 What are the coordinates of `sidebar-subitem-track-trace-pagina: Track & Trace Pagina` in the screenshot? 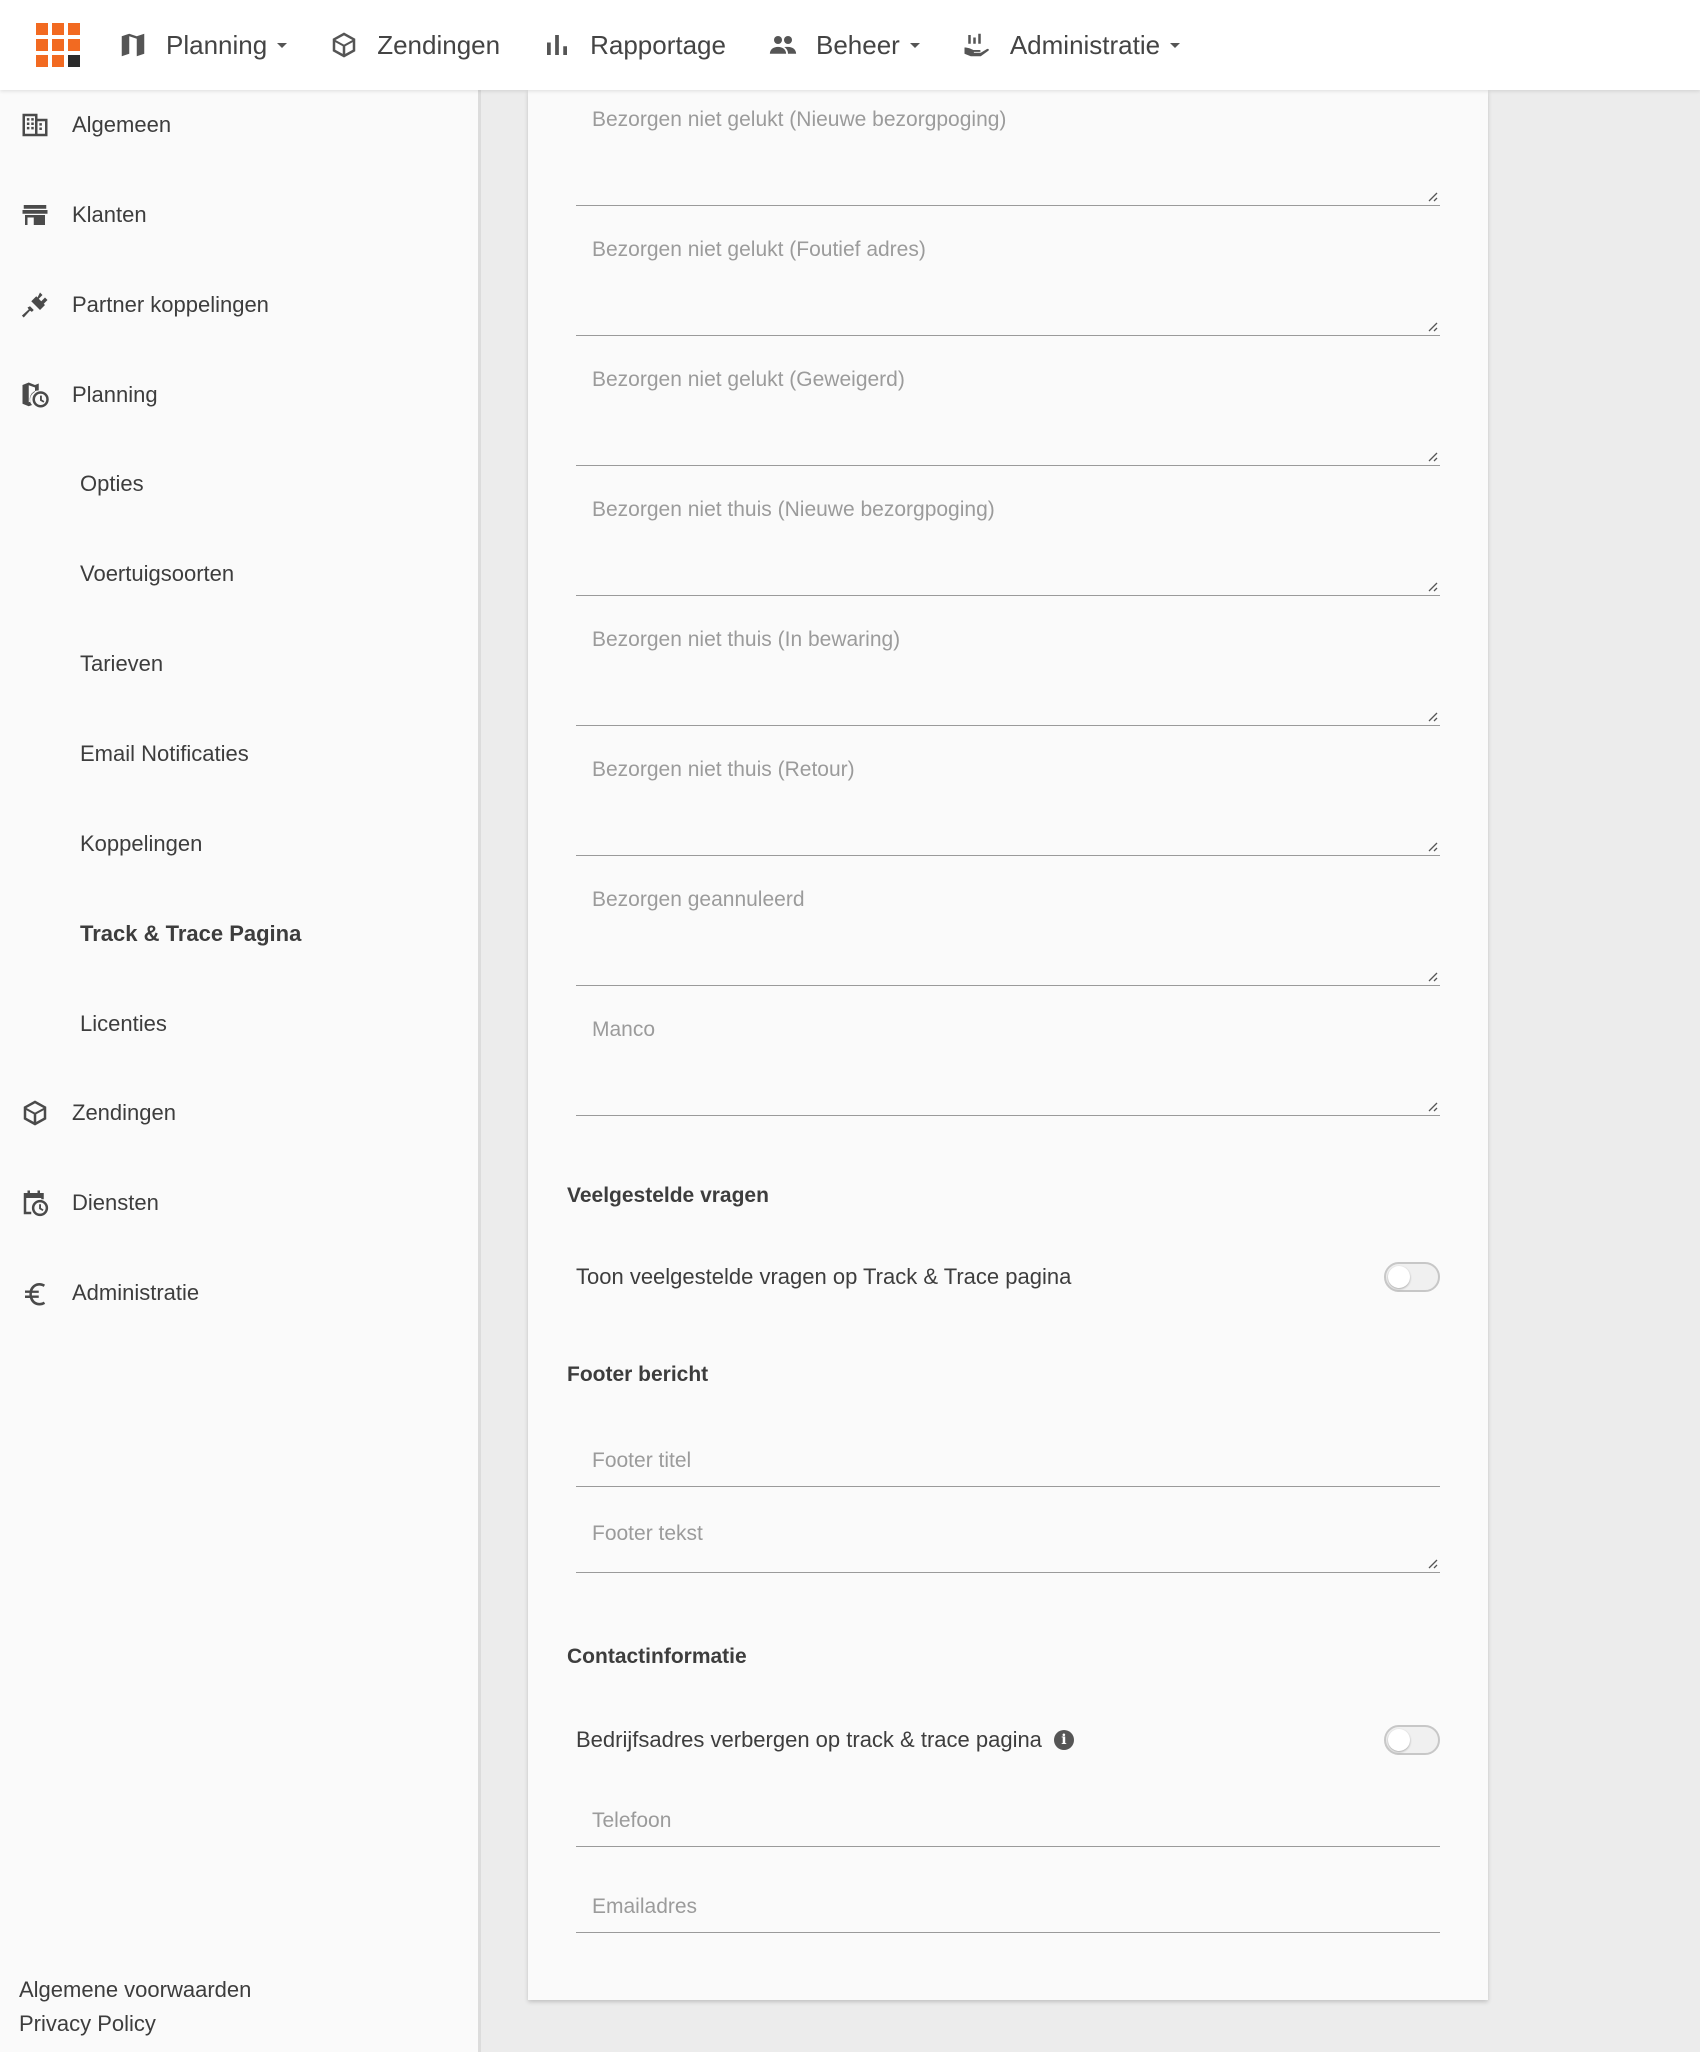 It's located at (190, 934).